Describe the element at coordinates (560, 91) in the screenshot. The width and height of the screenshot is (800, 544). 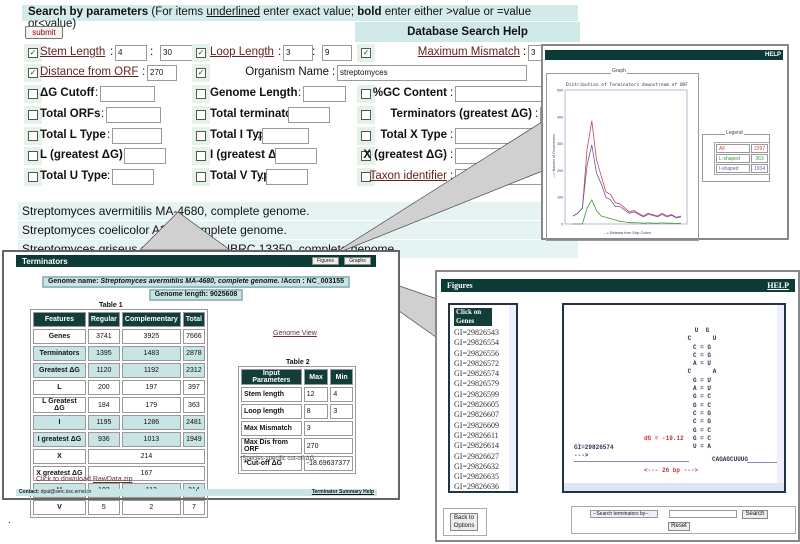
I see `y-tick-label: 500` at that location.